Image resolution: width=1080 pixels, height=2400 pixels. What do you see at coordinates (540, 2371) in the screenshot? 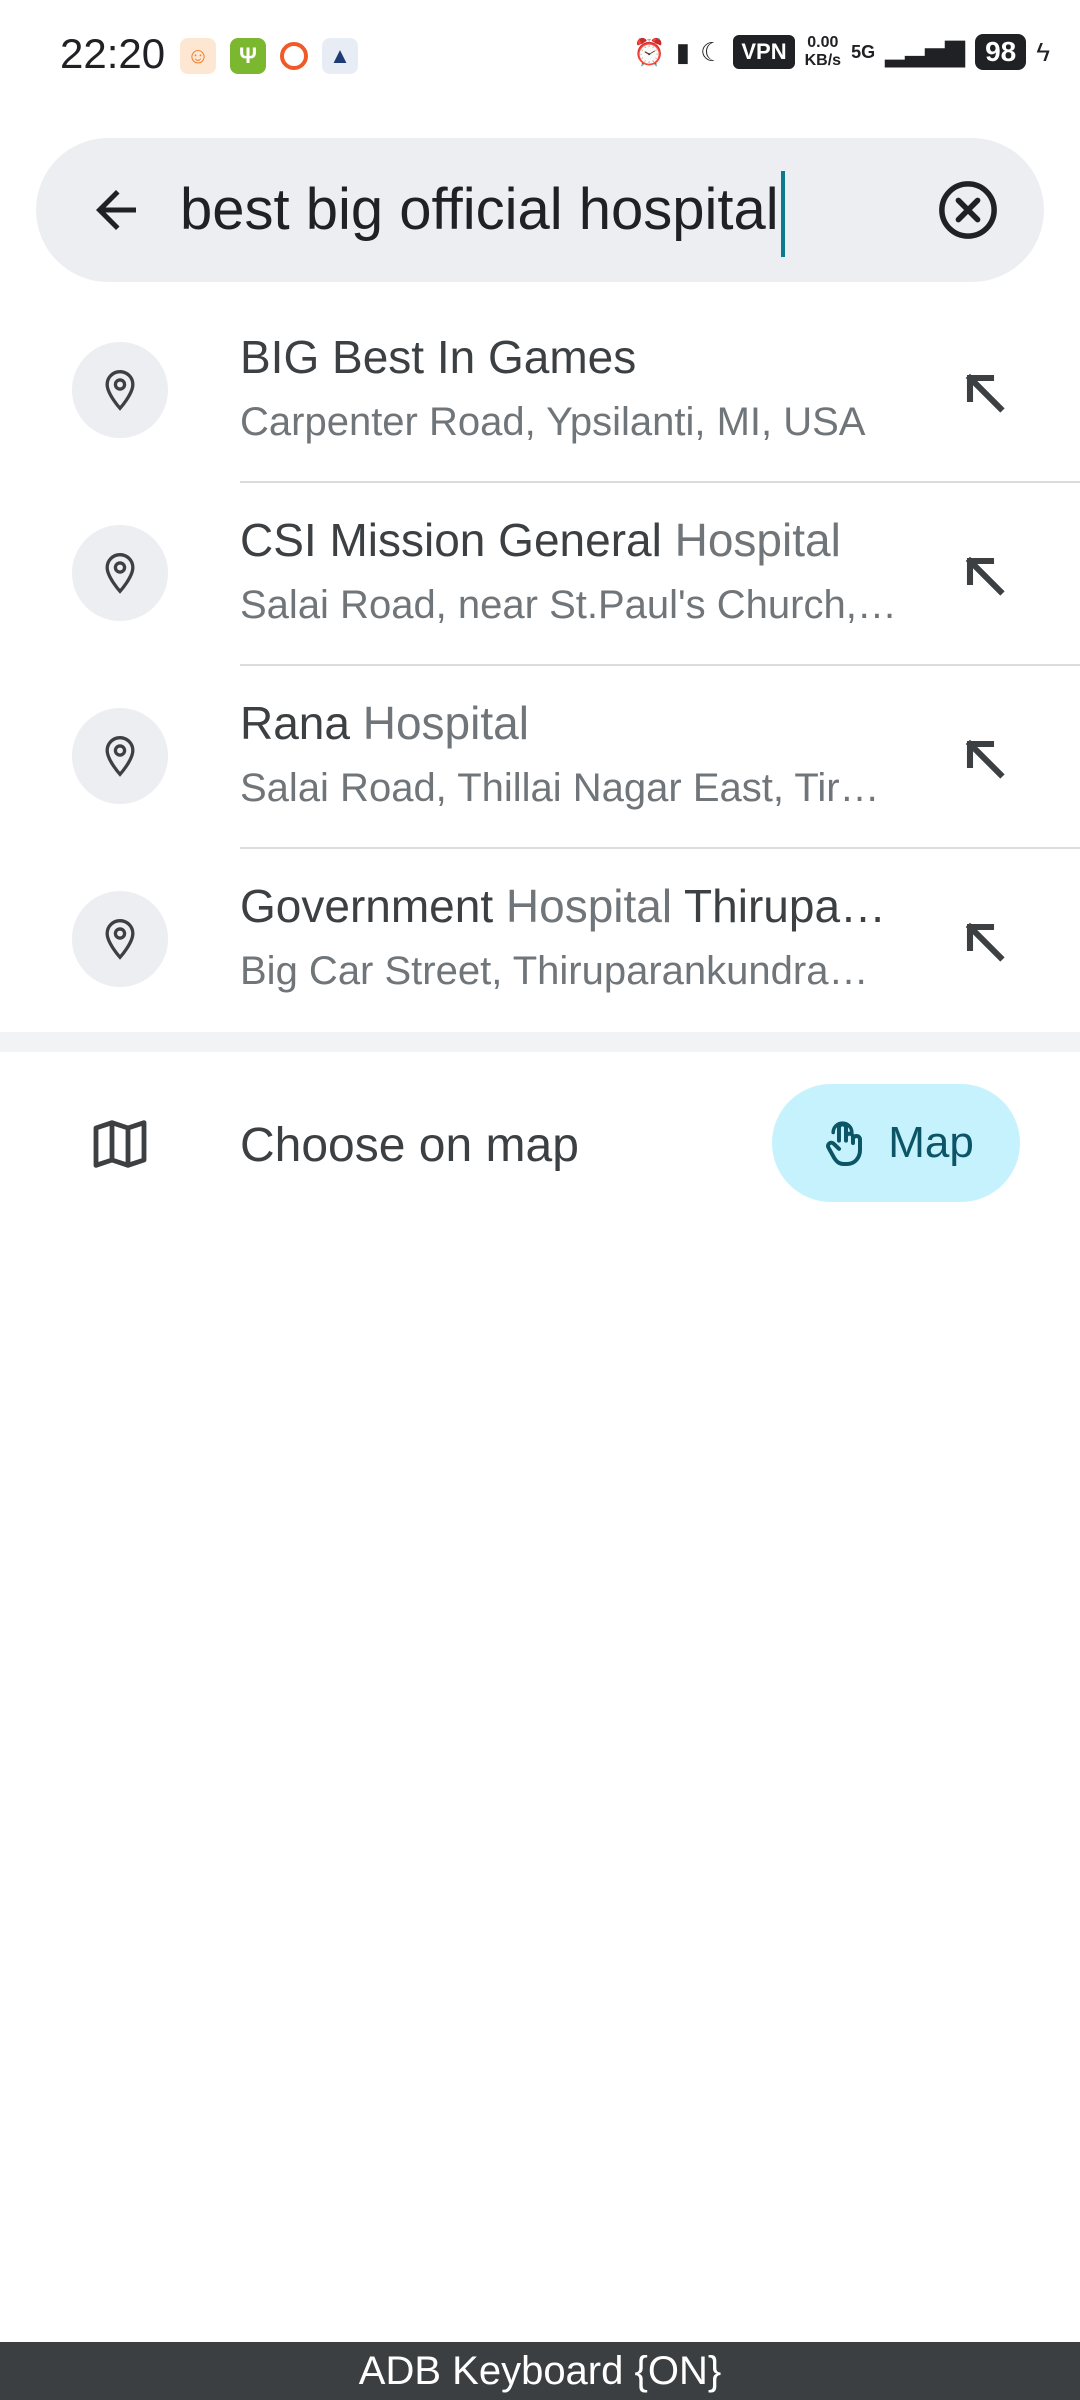
I see `adb-keyboard-banner: ADB Keyboard {ON}` at bounding box center [540, 2371].